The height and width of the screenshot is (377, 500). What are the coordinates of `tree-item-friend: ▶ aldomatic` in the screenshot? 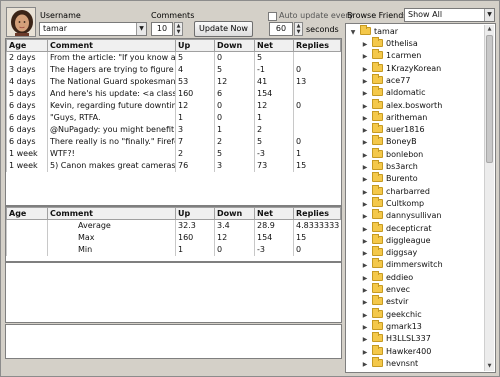 It's located at (393, 93).